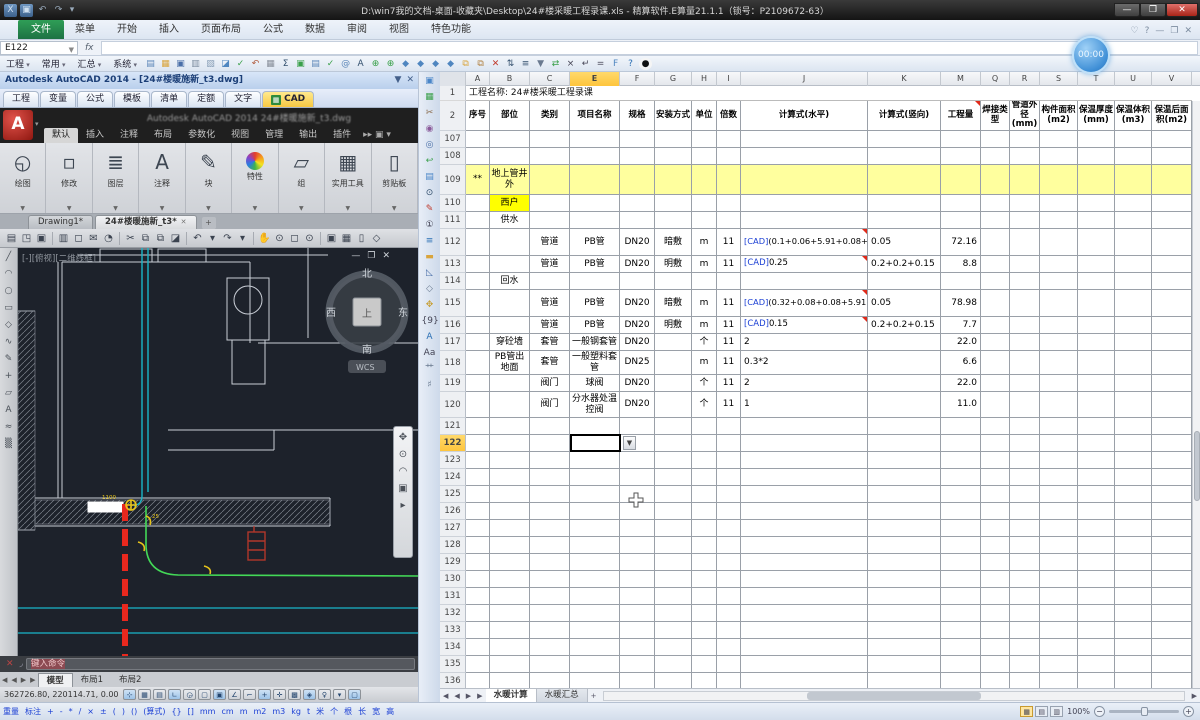  Describe the element at coordinates (1188, 31) in the screenshot. I see `ribbon-right-icon-4: ✕` at that location.